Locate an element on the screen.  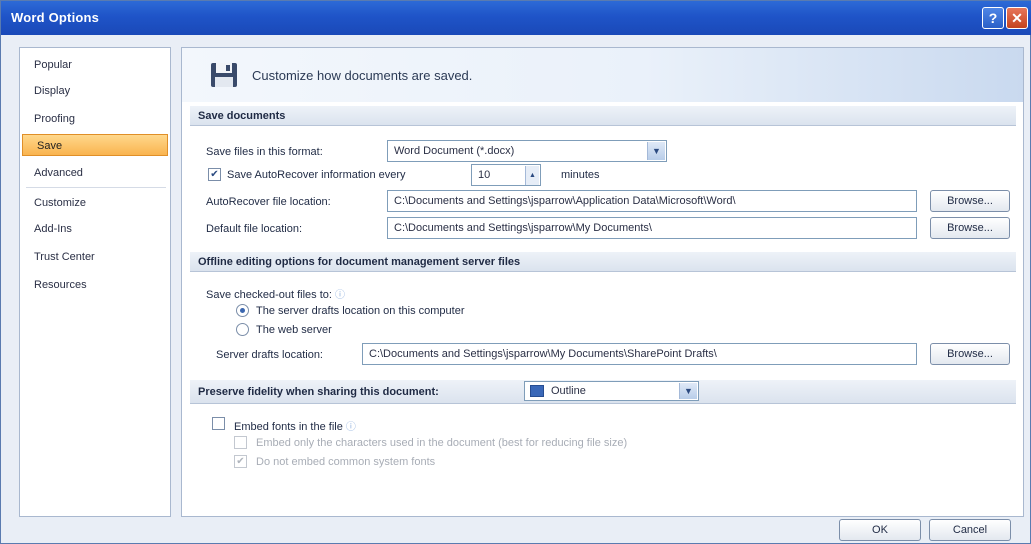
word-document-icon is located at coordinates (537, 391).